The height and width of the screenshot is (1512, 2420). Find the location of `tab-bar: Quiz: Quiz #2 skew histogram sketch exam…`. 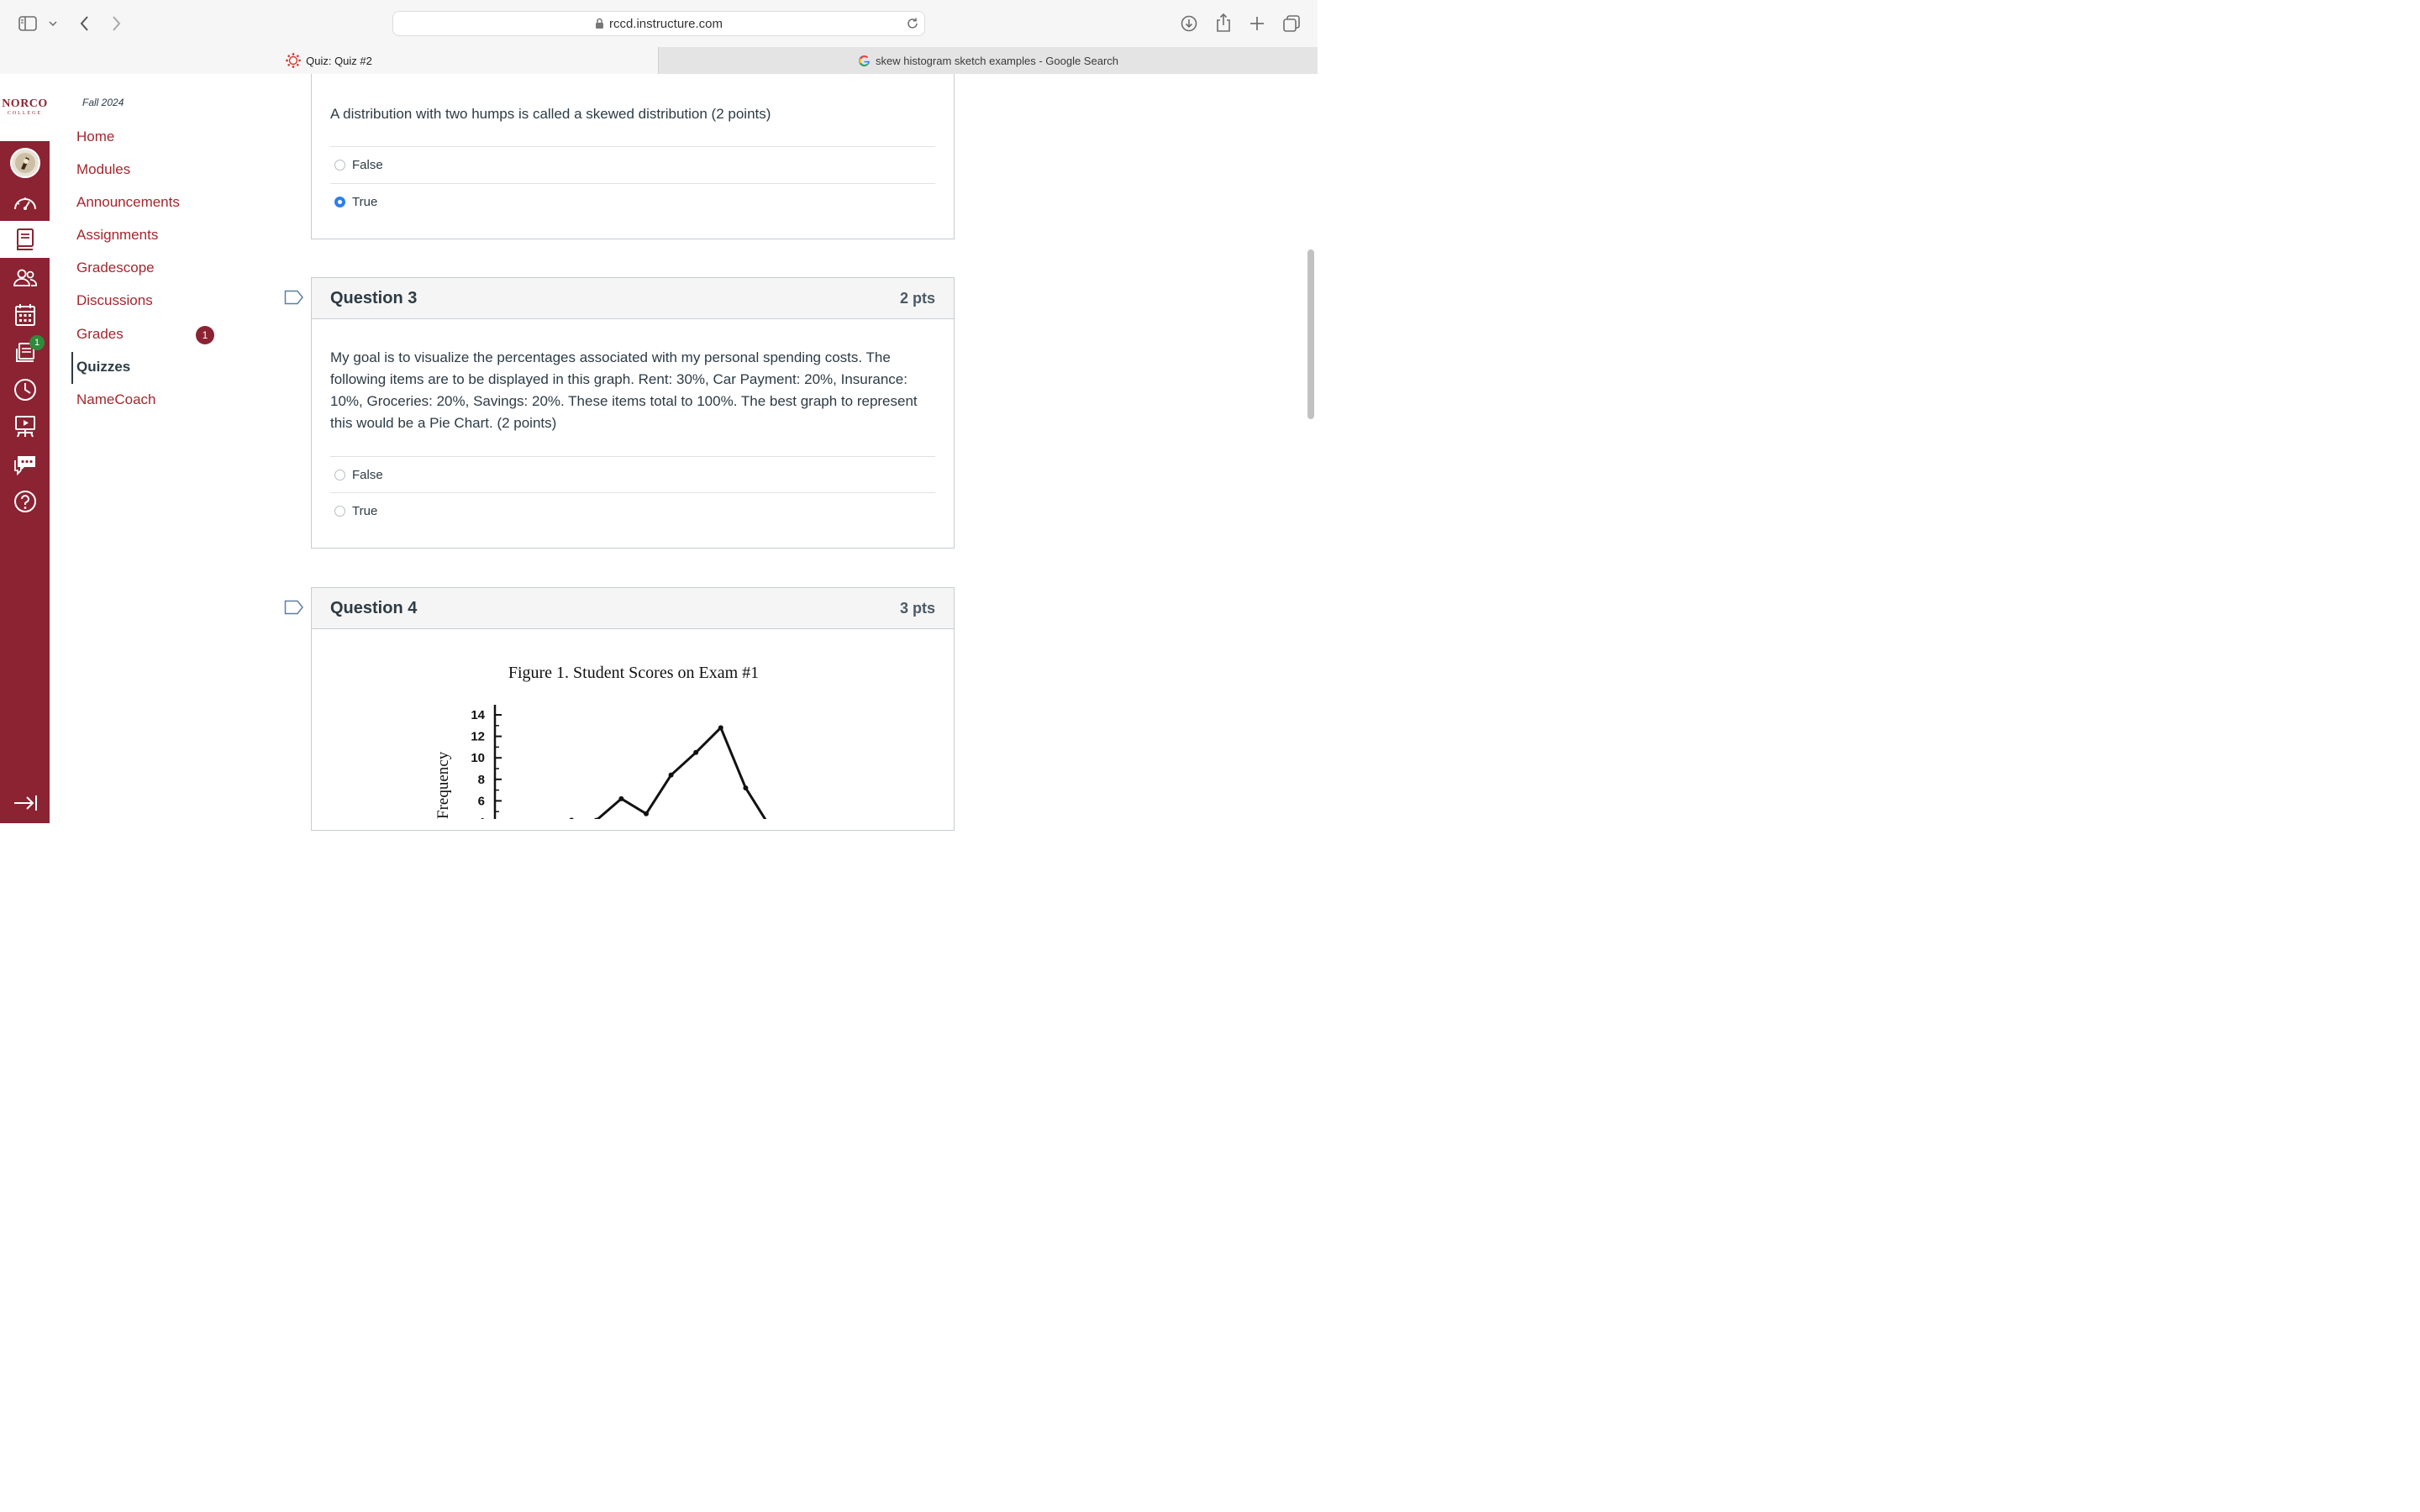

tab-bar: Quiz: Quiz #2 skew histogram sketch exam… is located at coordinates (659, 60).